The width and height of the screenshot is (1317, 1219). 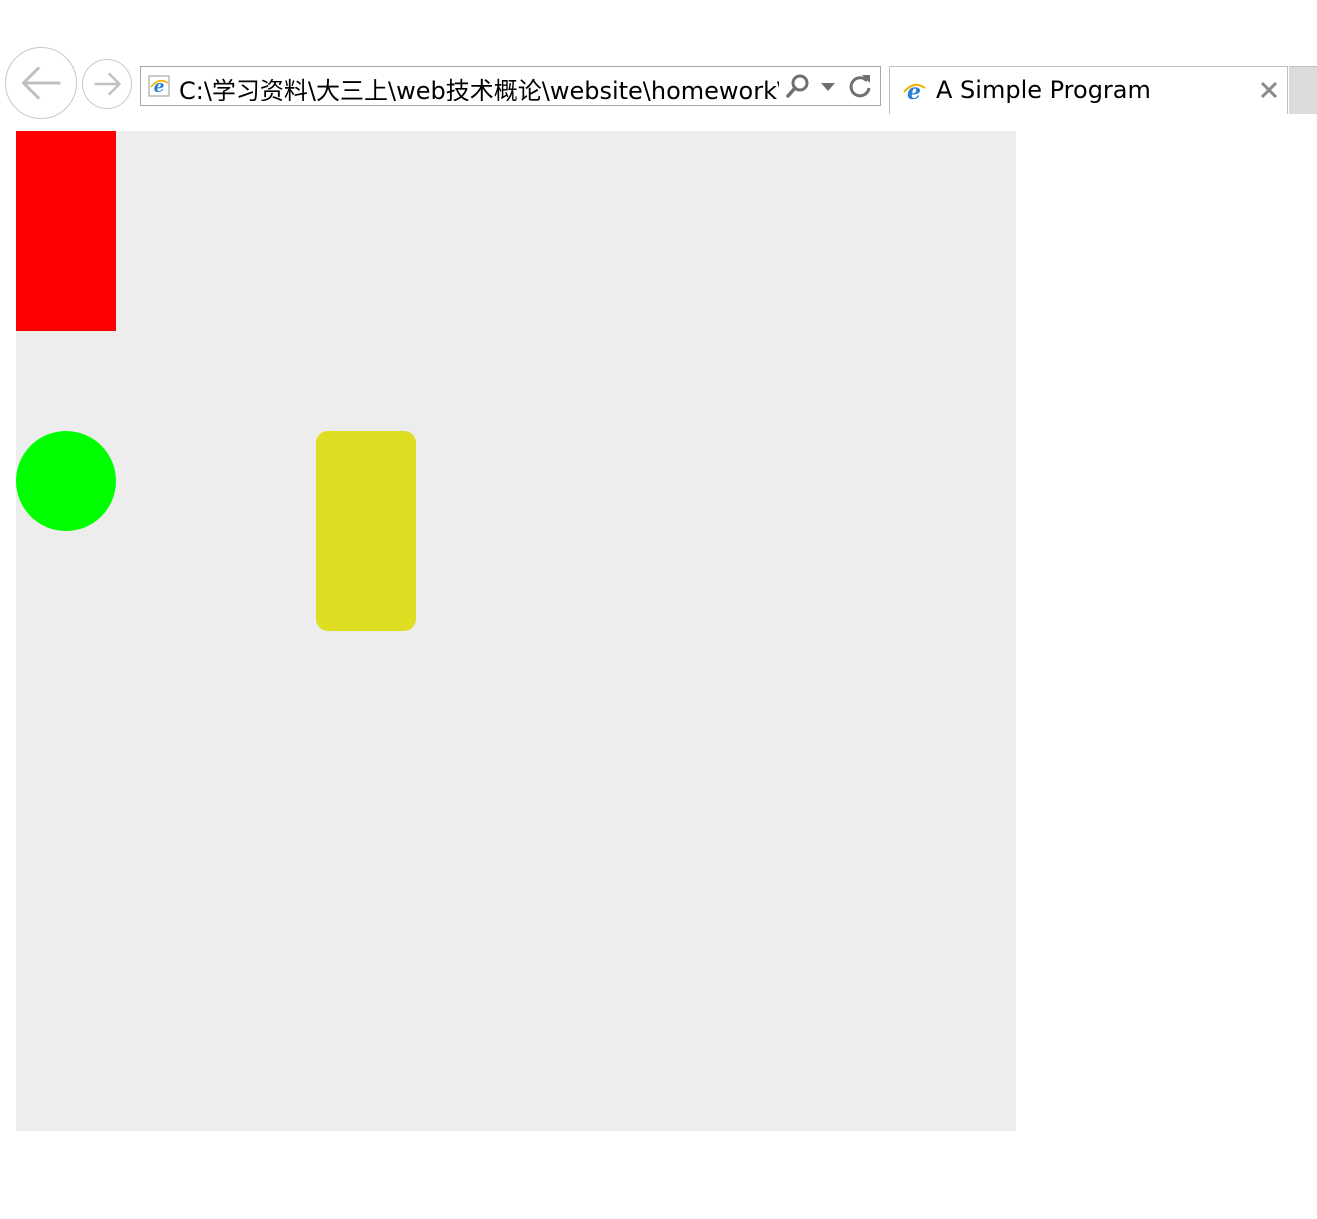 I want to click on yellow-rounded-rectangle, so click(x=366, y=531).